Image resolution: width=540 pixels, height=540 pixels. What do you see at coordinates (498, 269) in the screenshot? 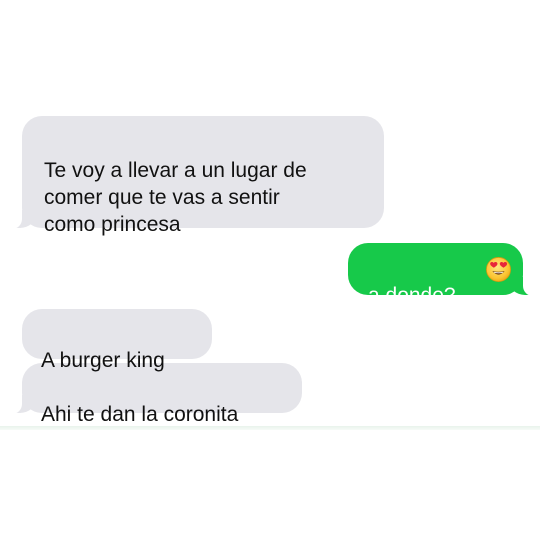
I see `heart-eyes-emoji-icon` at bounding box center [498, 269].